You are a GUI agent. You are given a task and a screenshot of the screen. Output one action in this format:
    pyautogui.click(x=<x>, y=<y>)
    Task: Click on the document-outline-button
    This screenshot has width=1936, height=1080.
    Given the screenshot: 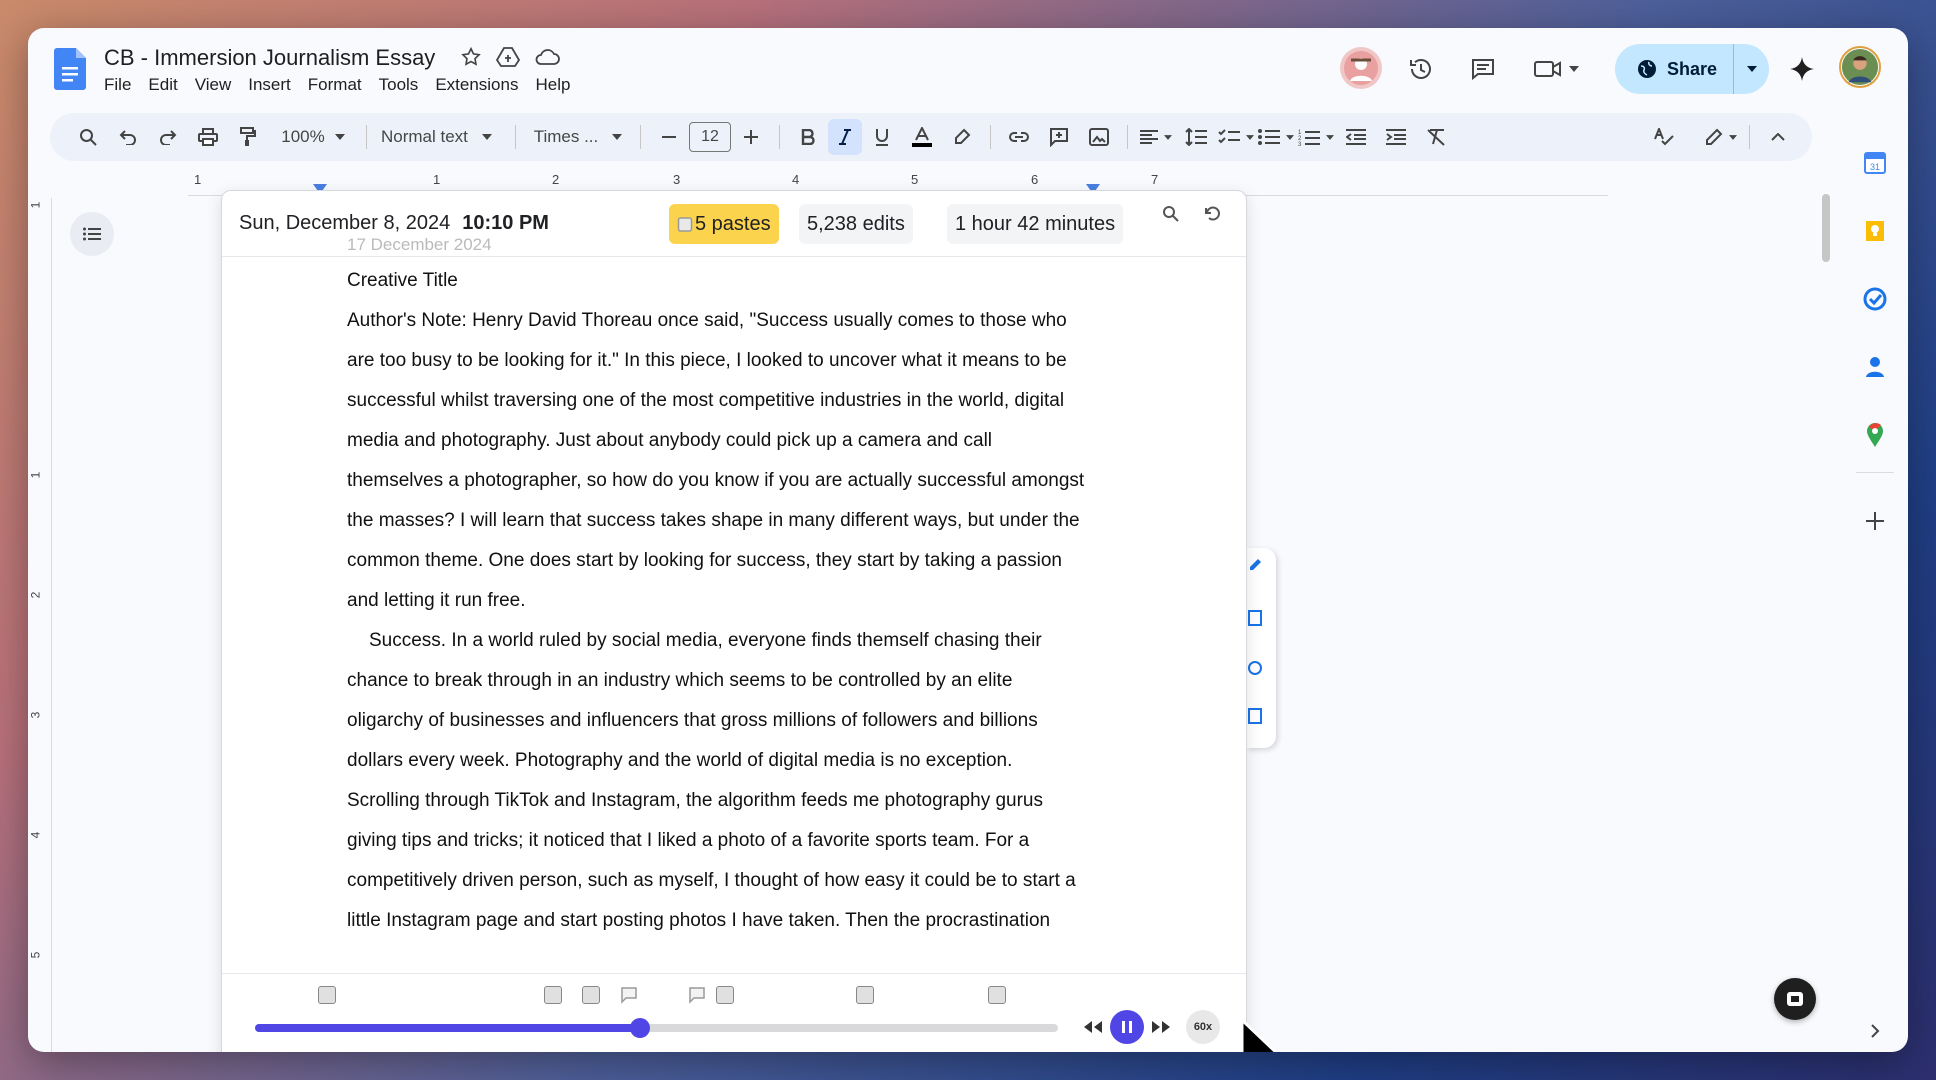 What is the action you would take?
    pyautogui.click(x=92, y=234)
    